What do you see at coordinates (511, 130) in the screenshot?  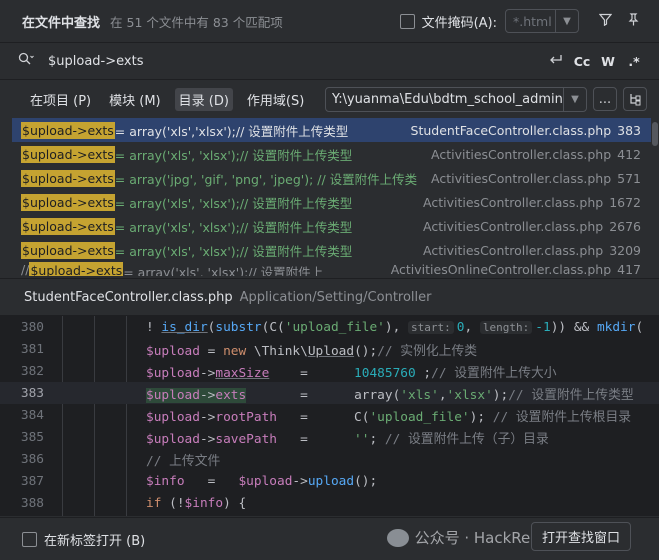 I see `result-file: StudentFaceController.class.php` at bounding box center [511, 130].